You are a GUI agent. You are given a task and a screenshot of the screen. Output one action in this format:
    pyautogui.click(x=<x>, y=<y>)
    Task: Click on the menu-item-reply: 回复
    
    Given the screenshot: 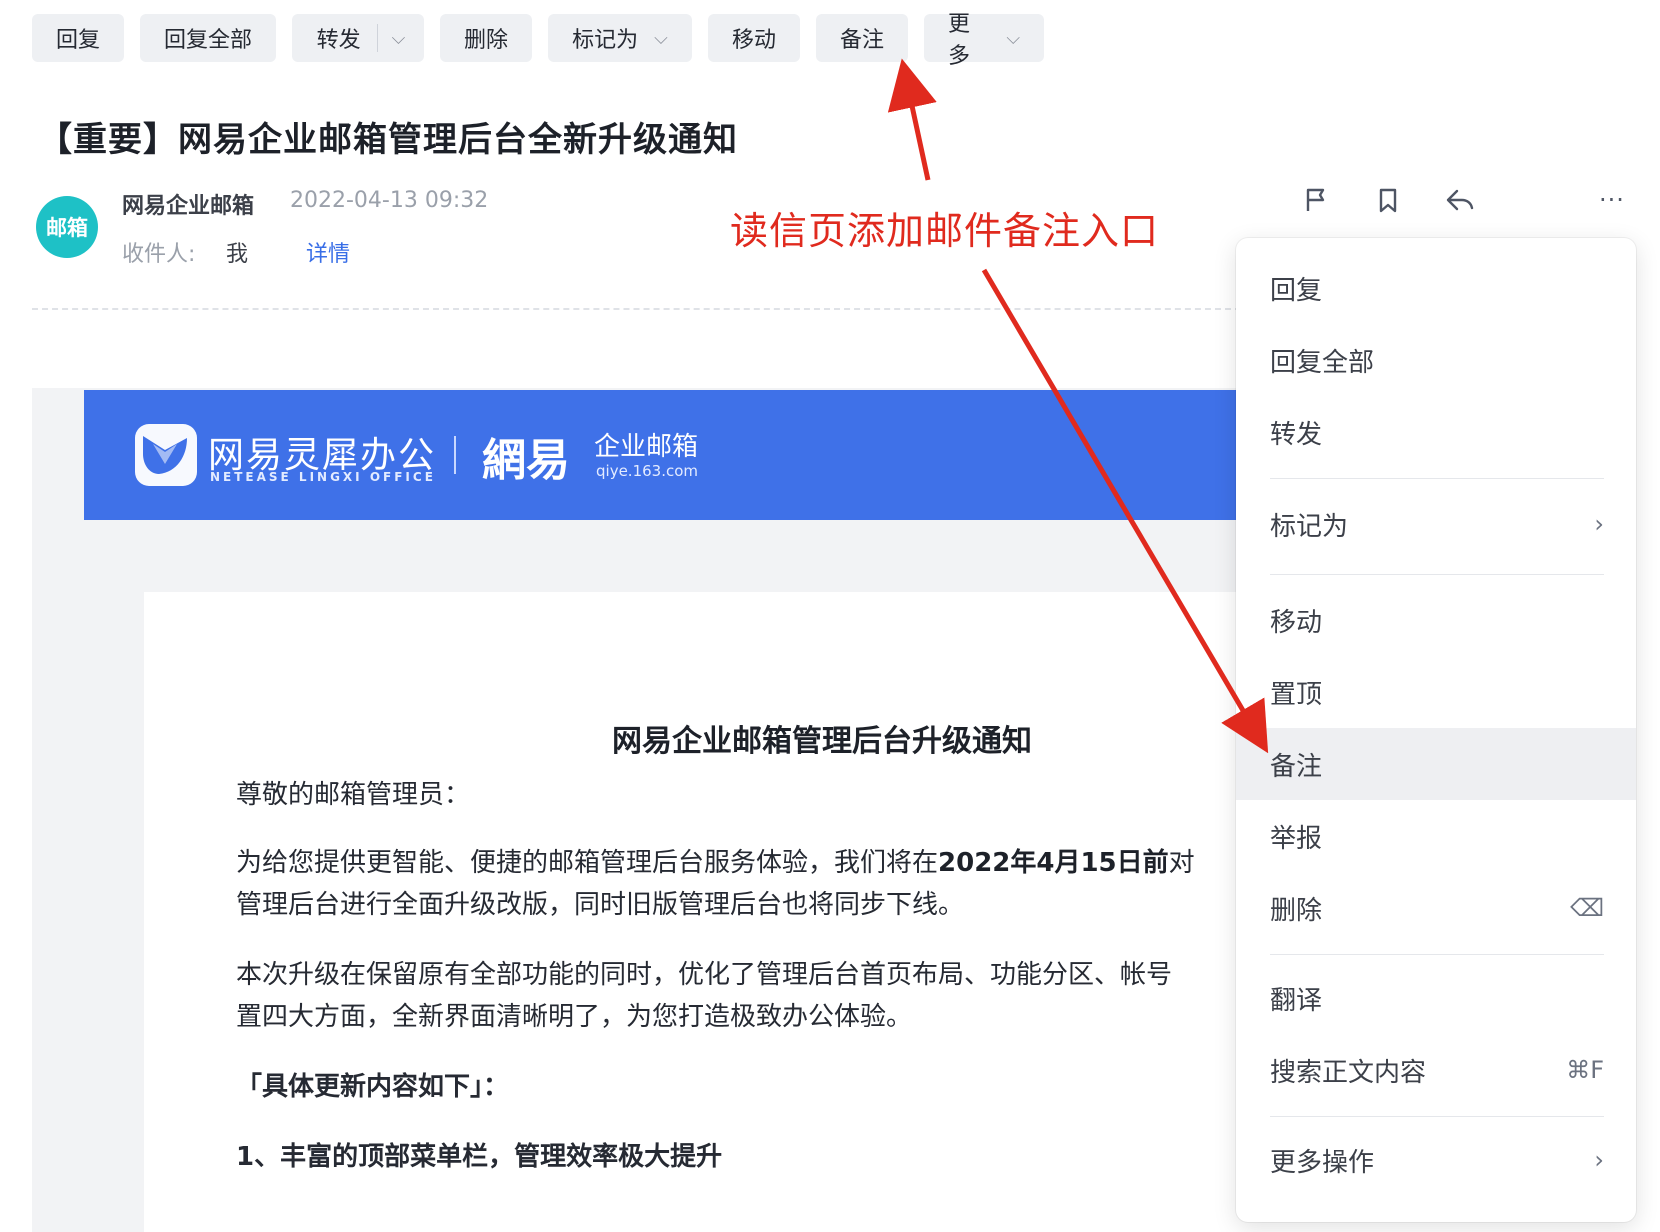 What is the action you would take?
    pyautogui.click(x=1436, y=288)
    